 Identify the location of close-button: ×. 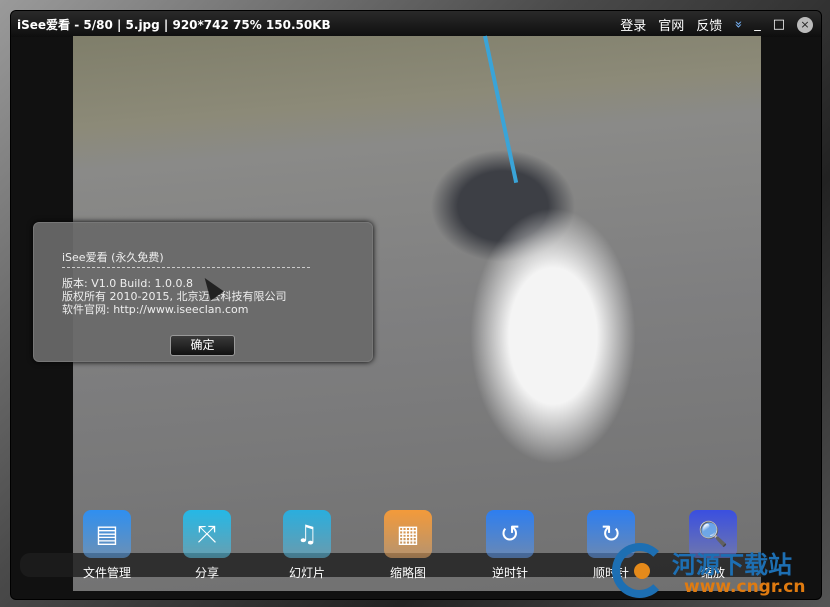
(805, 24).